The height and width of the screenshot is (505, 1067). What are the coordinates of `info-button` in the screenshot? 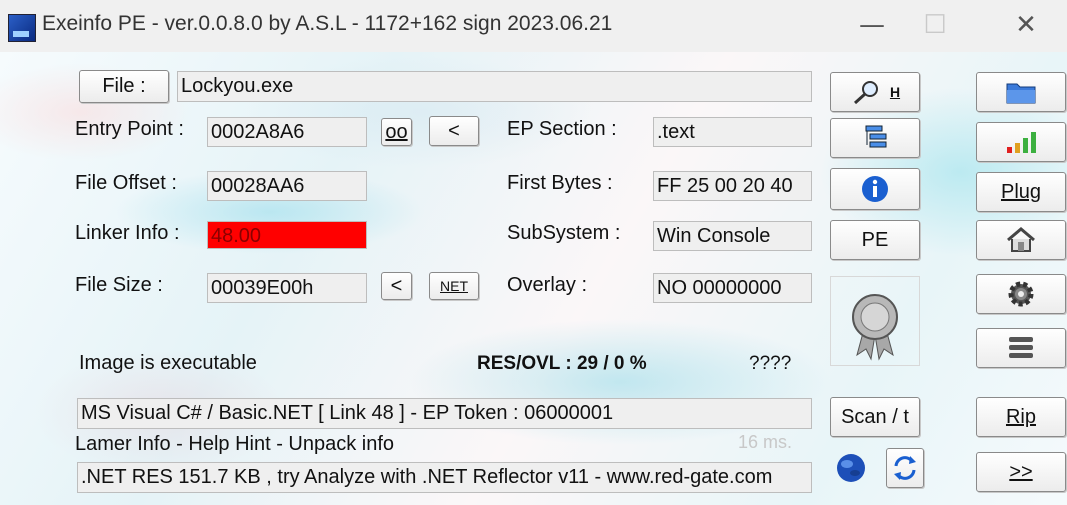 It's located at (875, 189).